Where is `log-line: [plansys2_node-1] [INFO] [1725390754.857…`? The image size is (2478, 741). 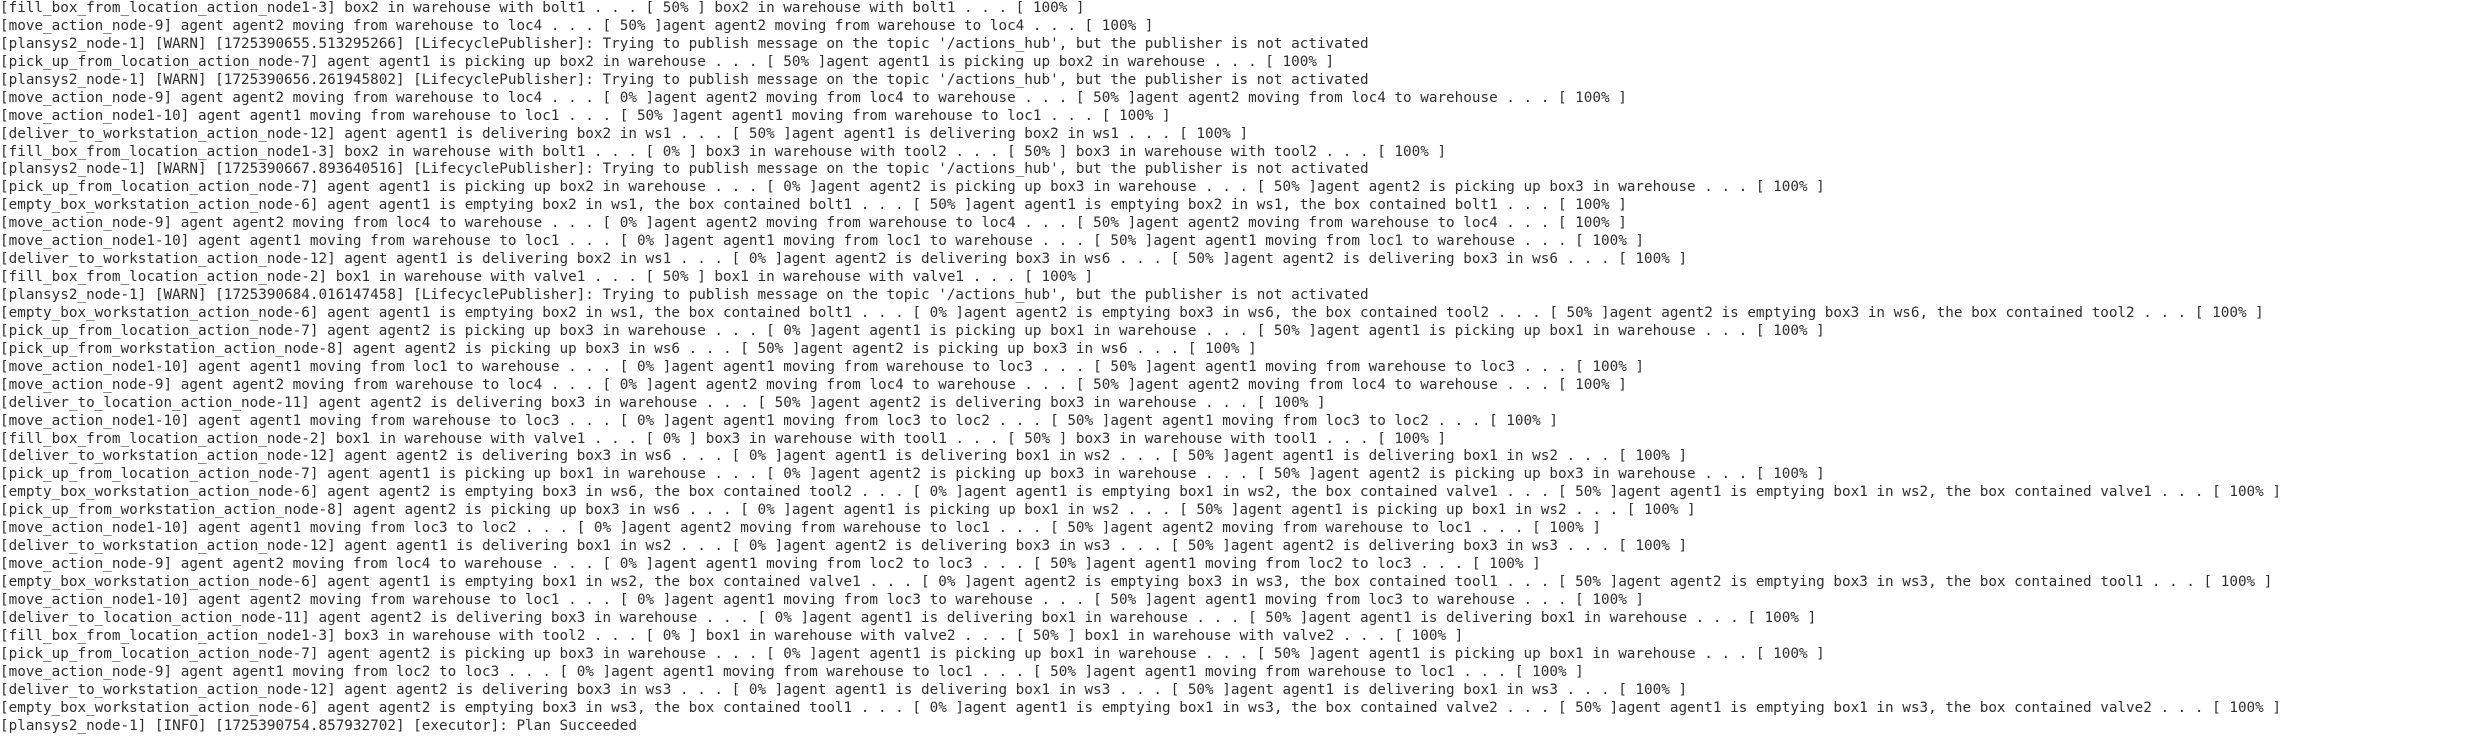
log-line: [plansys2_node-1] [INFO] [1725390754.857… is located at coordinates (318, 725).